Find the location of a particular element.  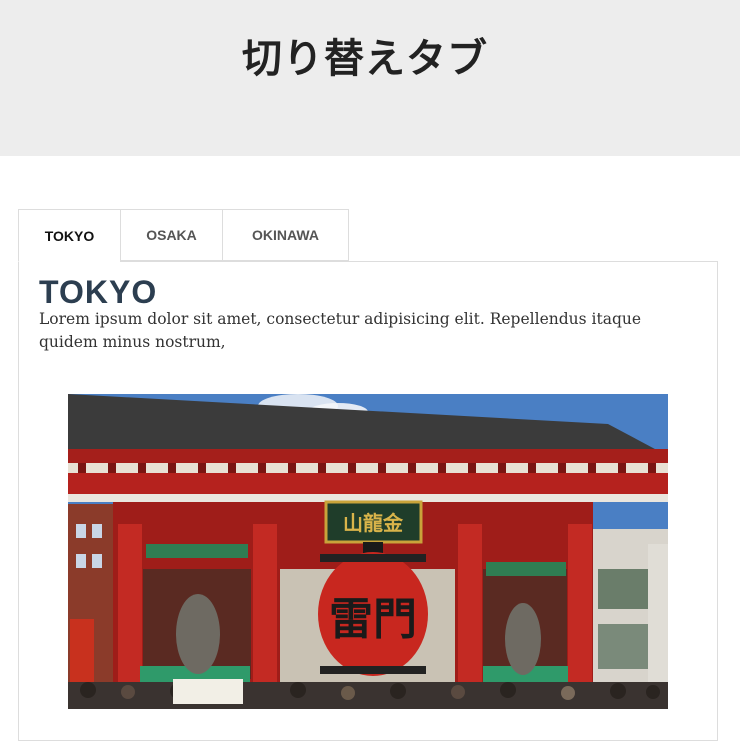

gate-plaque-text: 山龍金 is located at coordinates (373, 523).